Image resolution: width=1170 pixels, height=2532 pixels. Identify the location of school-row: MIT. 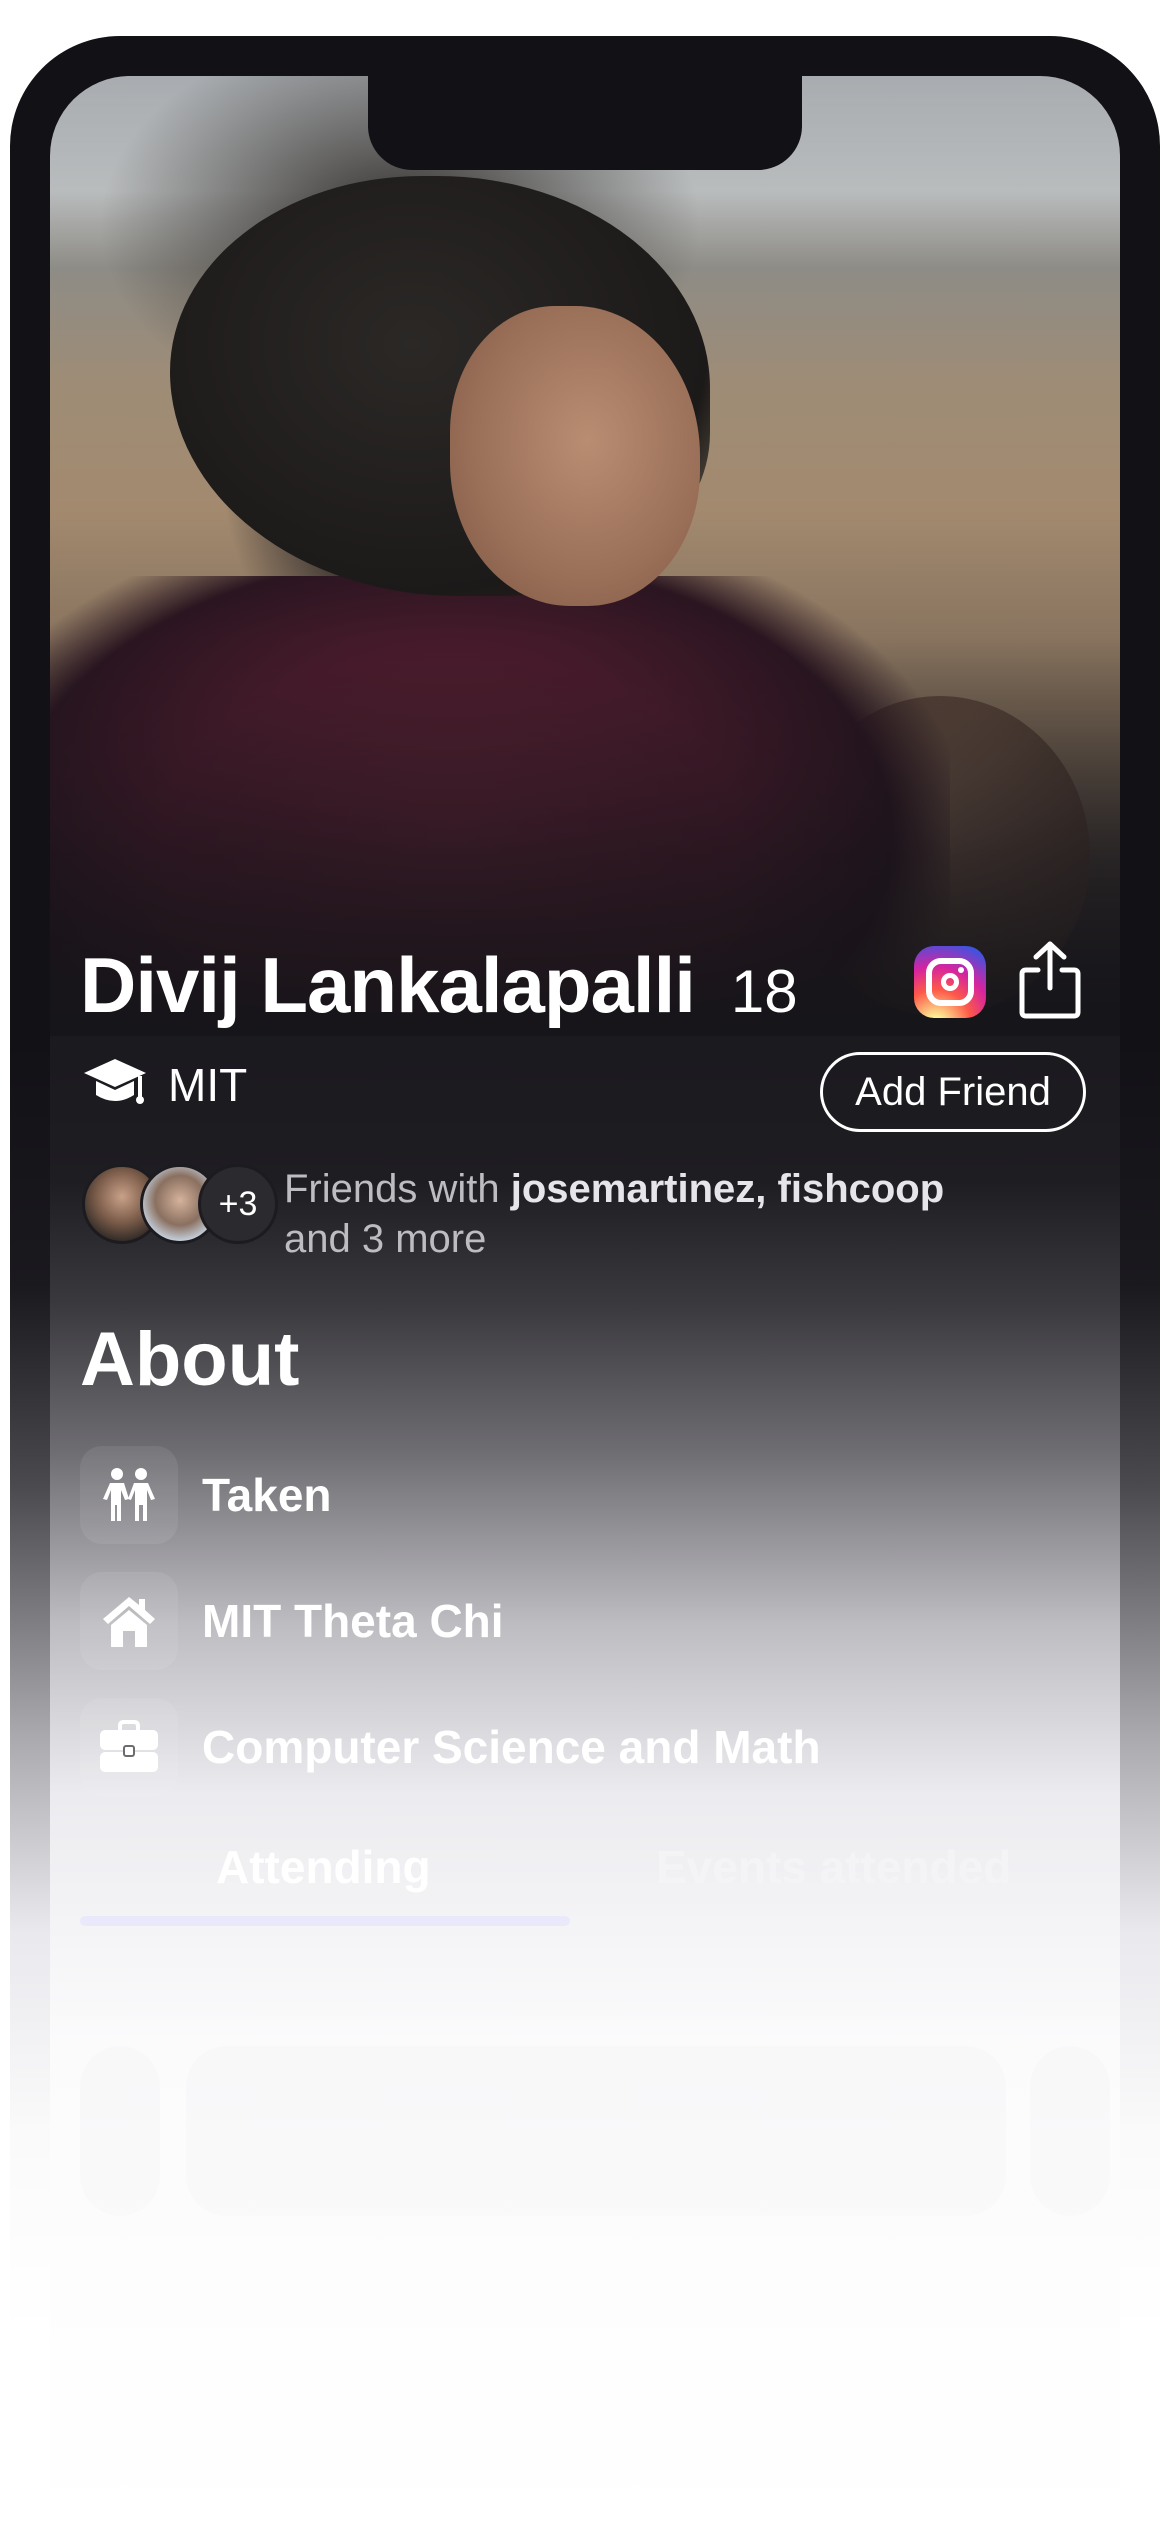
(164, 1085).